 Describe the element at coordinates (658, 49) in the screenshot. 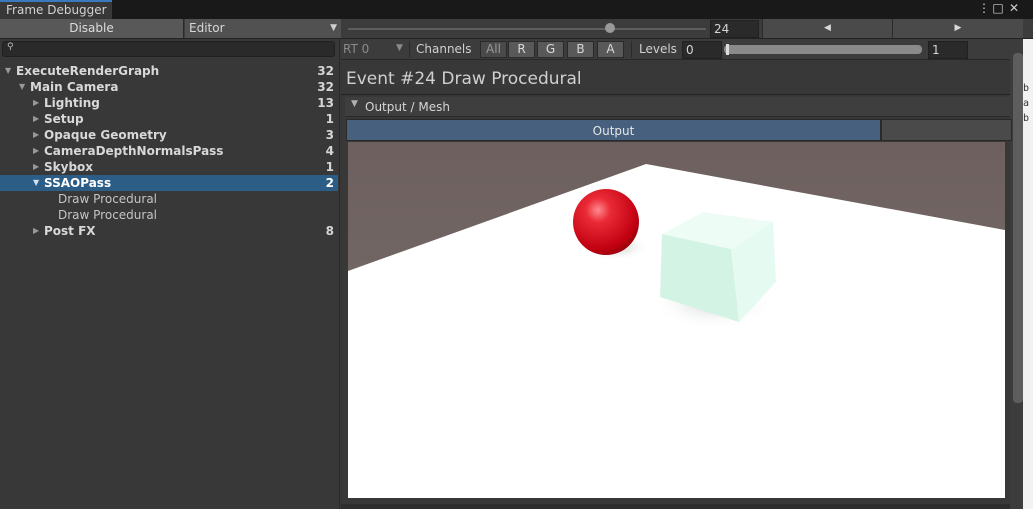

I see `levels-label: Levels` at that location.